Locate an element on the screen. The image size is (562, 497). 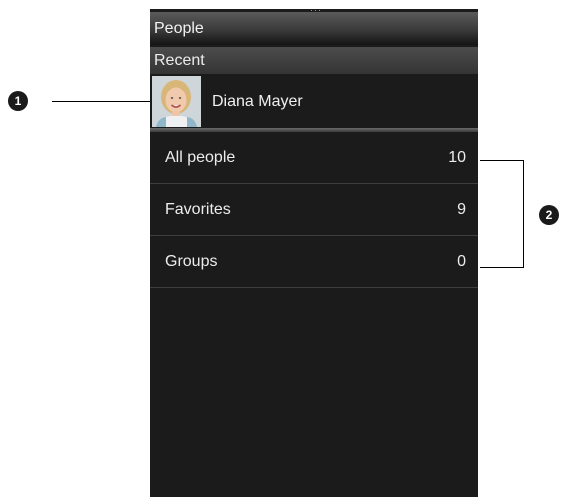
callout-badge-1: 1 is located at coordinates (18, 101).